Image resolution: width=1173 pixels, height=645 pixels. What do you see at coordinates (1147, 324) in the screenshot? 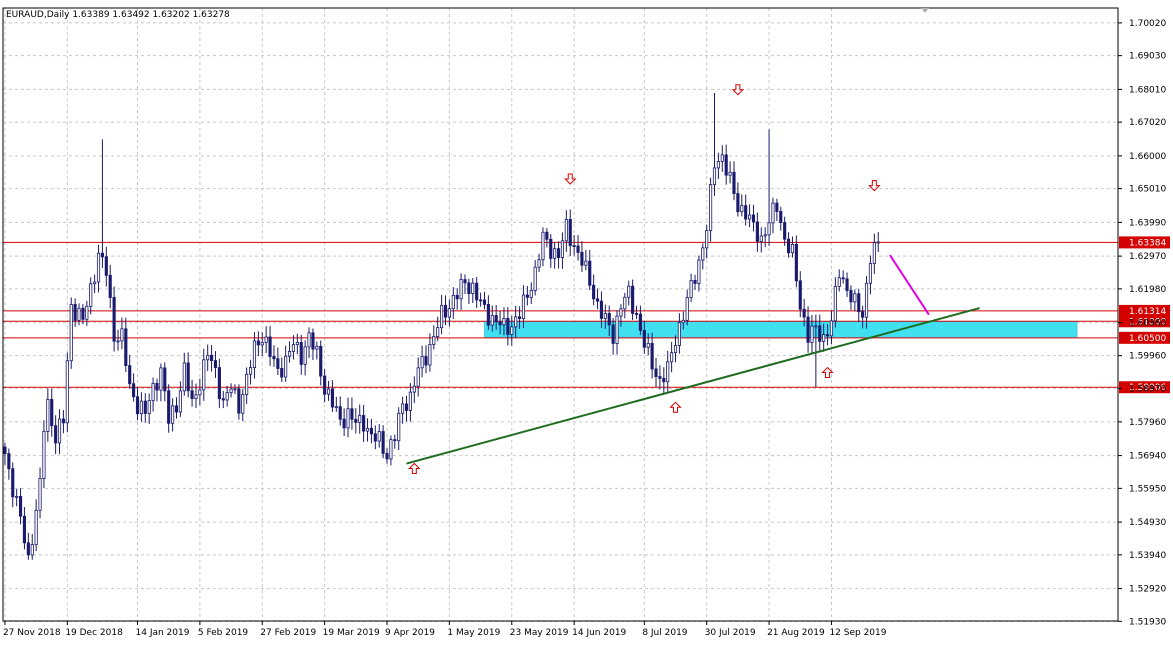
I see `y-tick-label: 1.60960` at bounding box center [1147, 324].